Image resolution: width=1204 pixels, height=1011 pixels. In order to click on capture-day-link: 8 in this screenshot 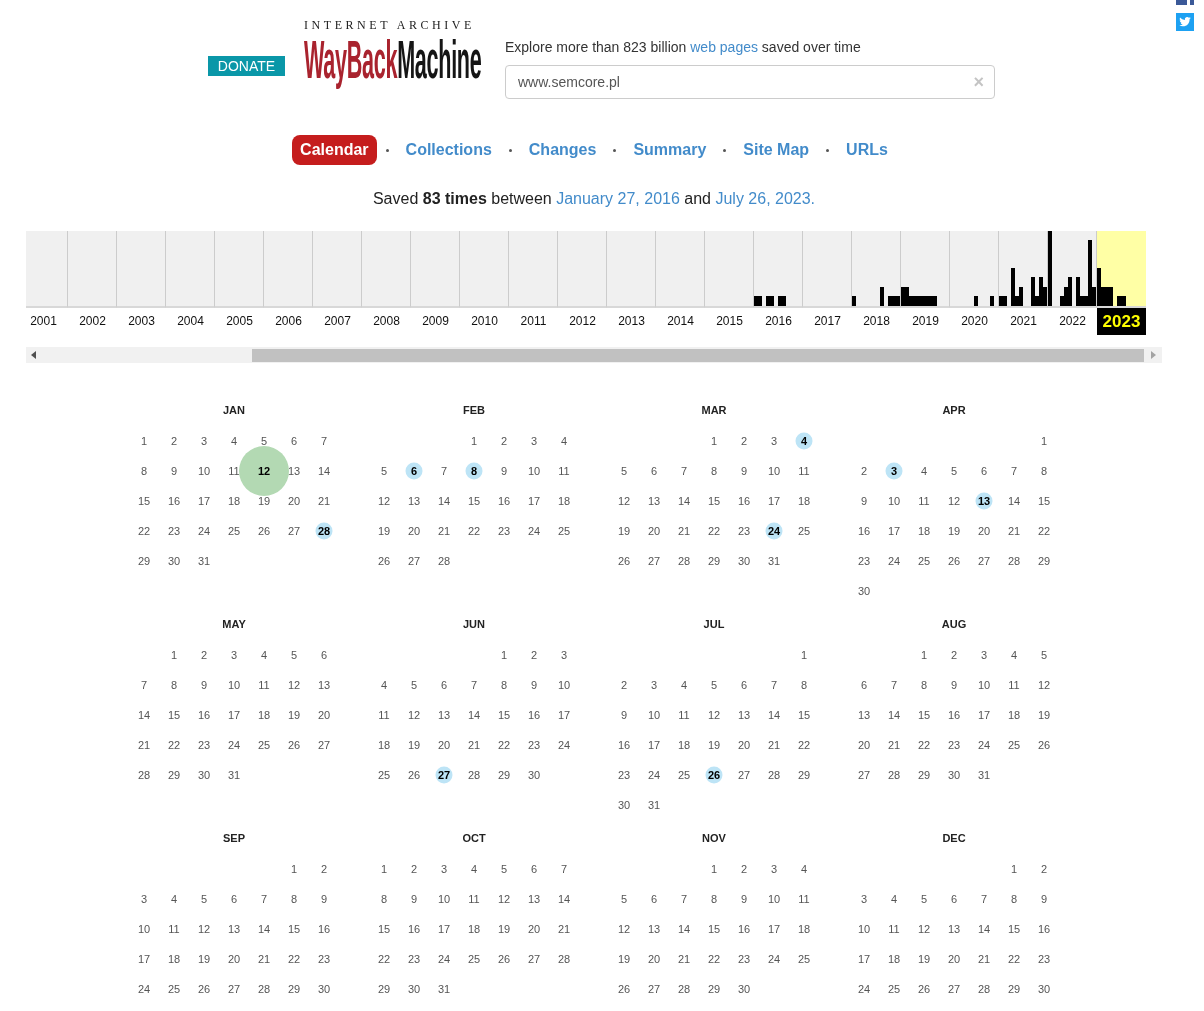, I will do `click(474, 471)`.